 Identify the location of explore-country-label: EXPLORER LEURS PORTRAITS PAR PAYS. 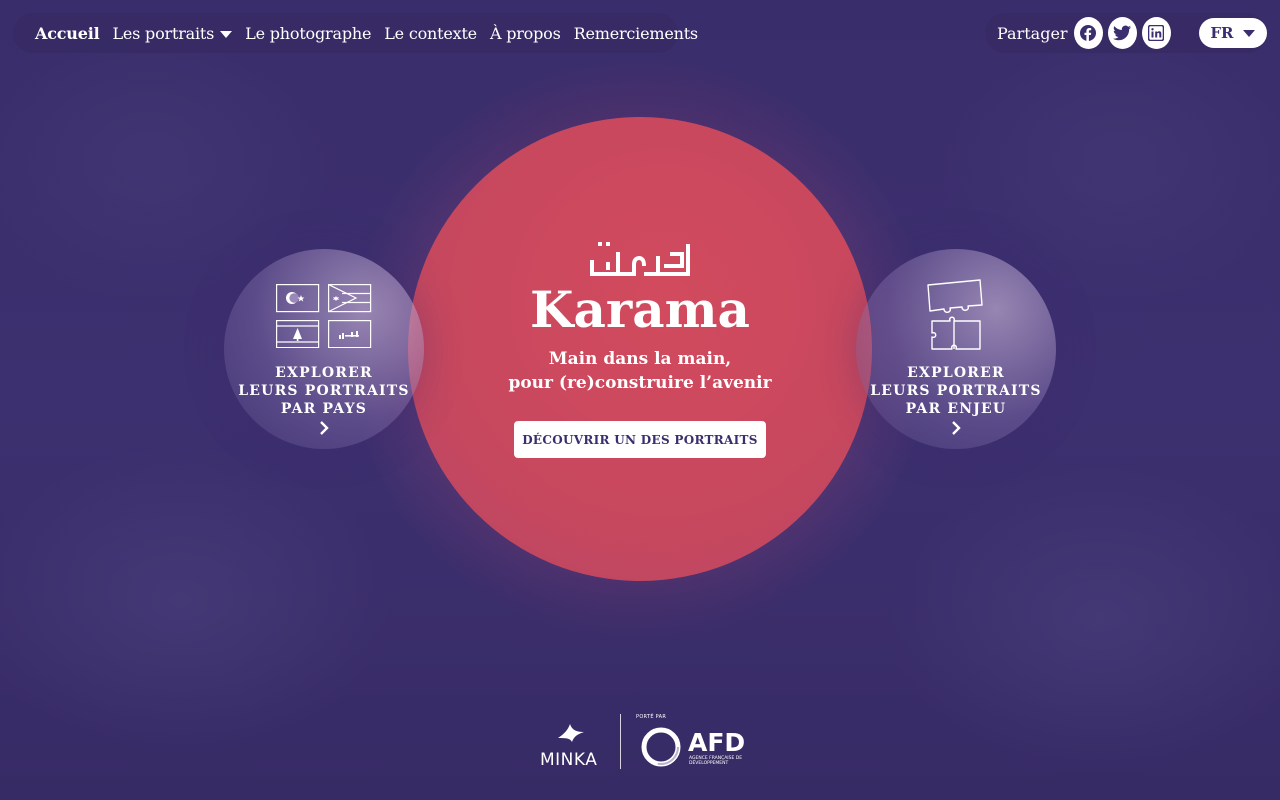
(324, 391).